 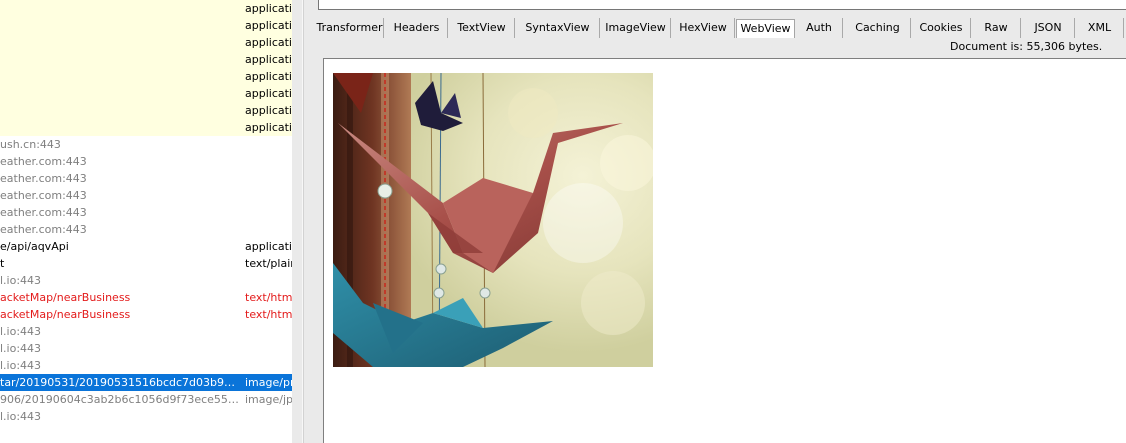 What do you see at coordinates (819, 28) in the screenshot?
I see `tab-auth: Auth` at bounding box center [819, 28].